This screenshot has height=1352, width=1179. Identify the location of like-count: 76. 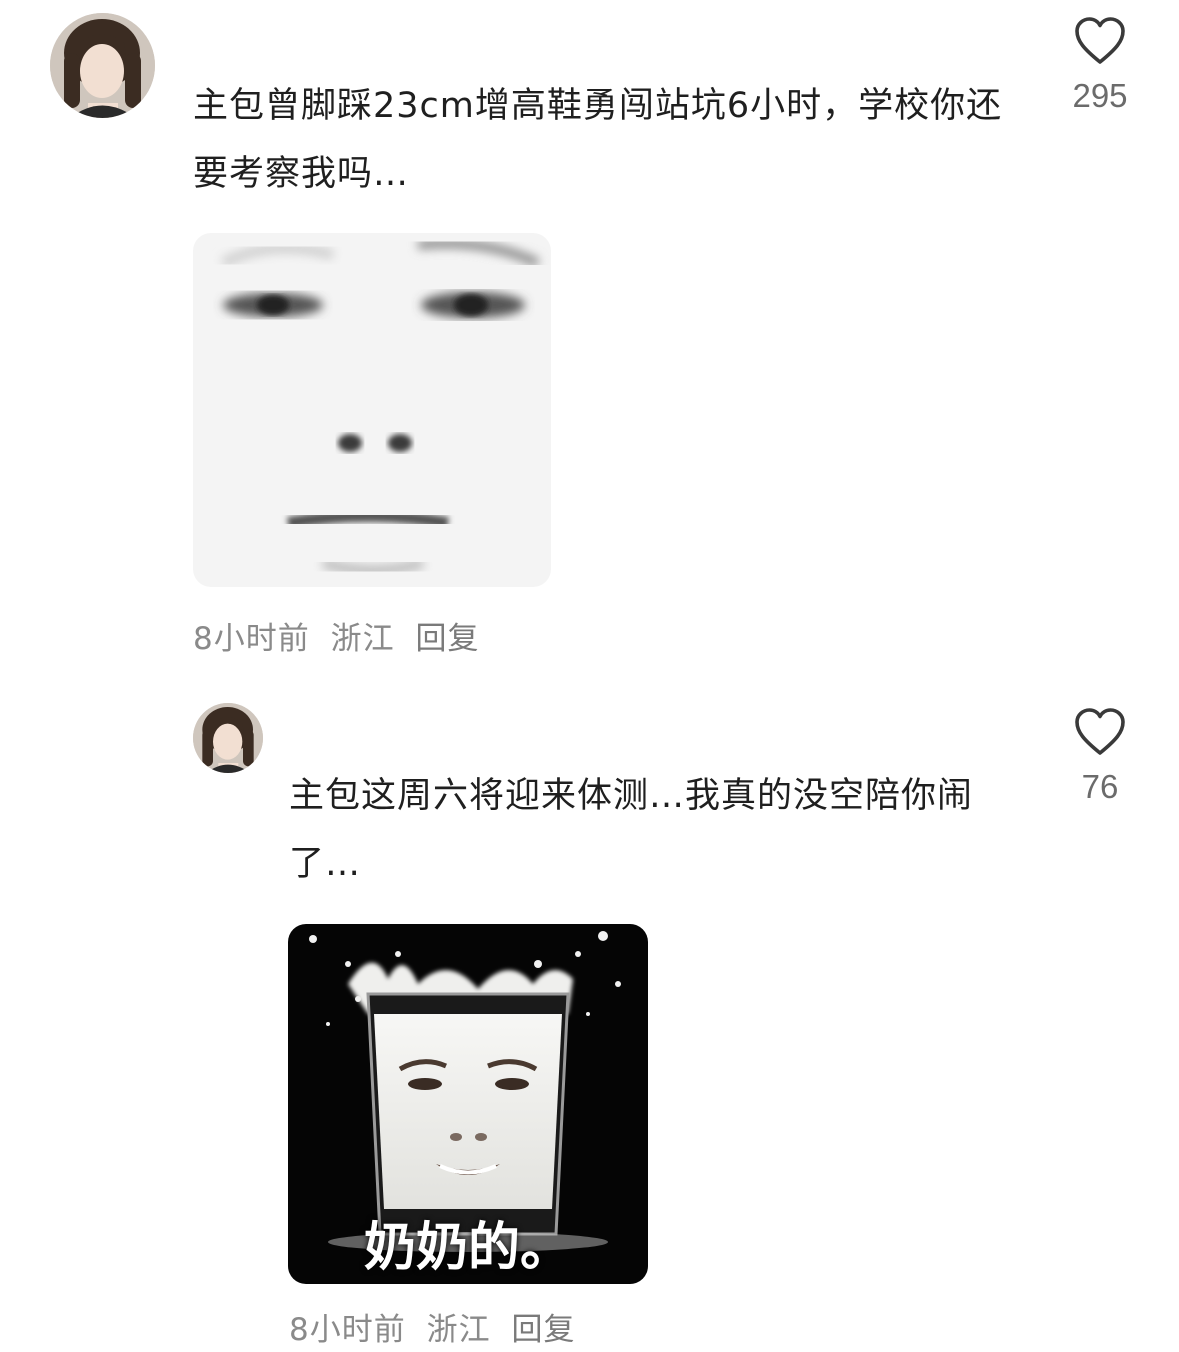
(1100, 786).